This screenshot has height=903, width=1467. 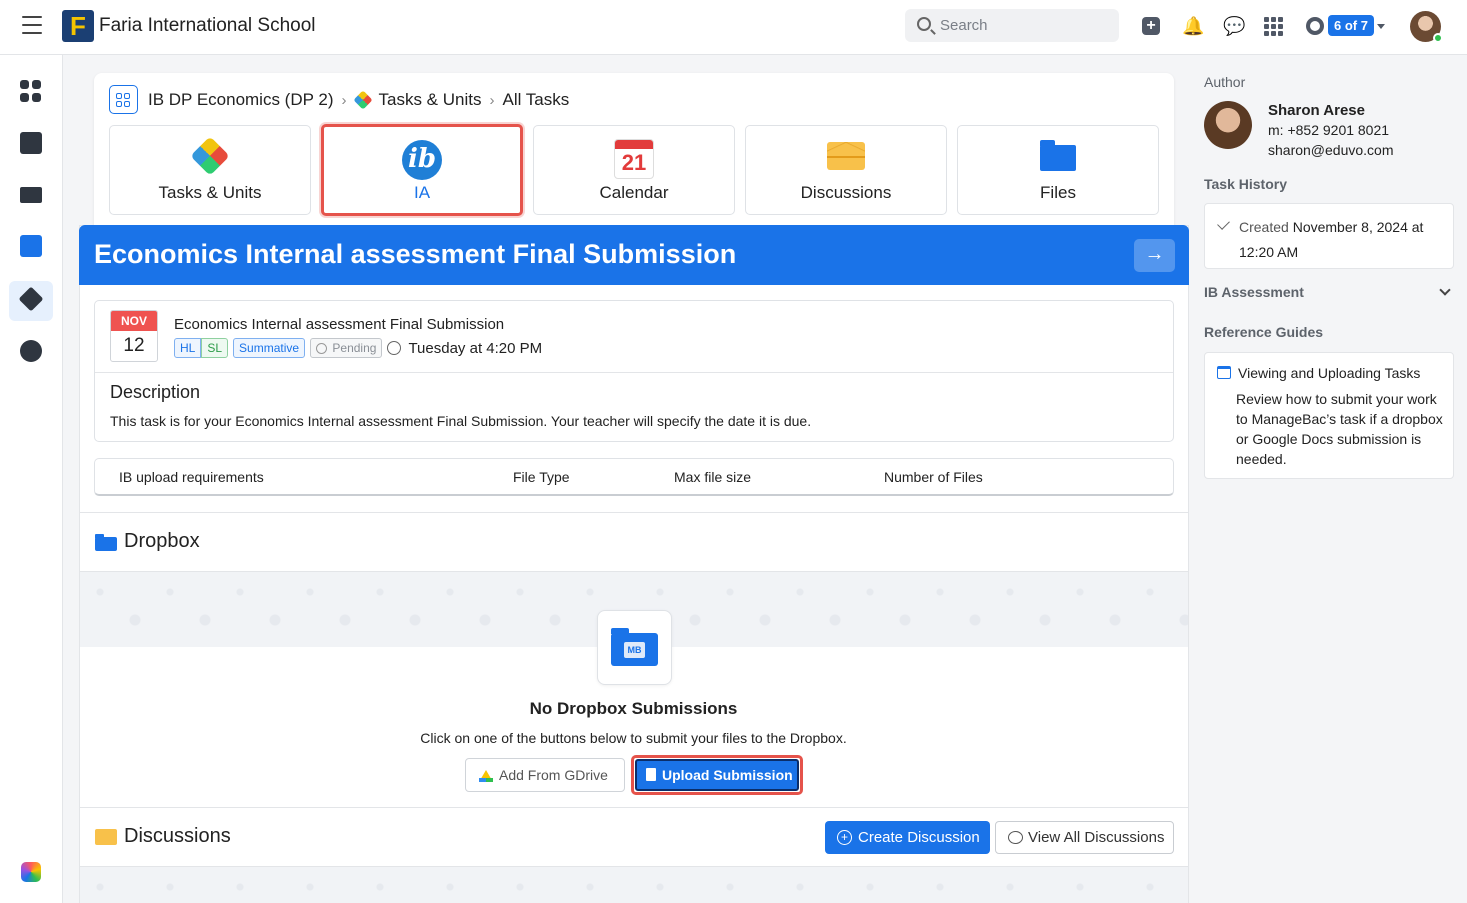 I want to click on check-icon, so click(x=1223, y=223).